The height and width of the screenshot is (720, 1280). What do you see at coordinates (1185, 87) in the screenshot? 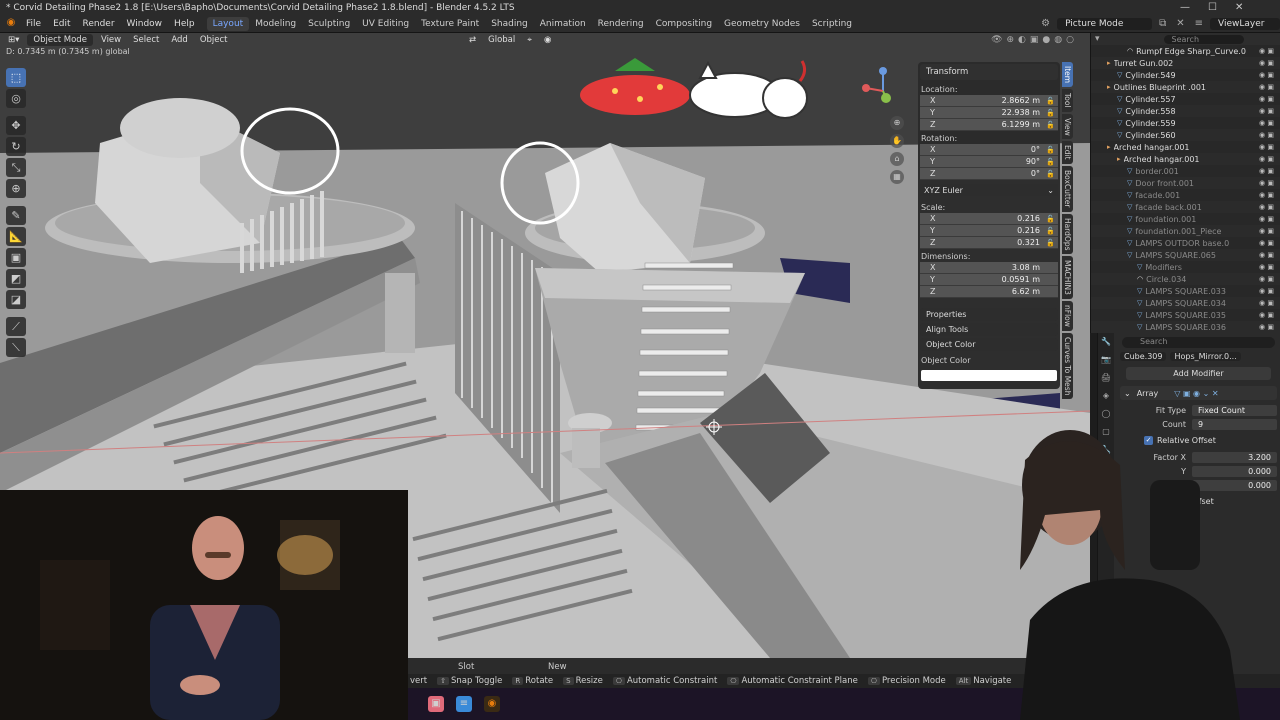
I see `outliner-item: ▸ Outlines Blueprint .001 ◉ ▣` at bounding box center [1185, 87].